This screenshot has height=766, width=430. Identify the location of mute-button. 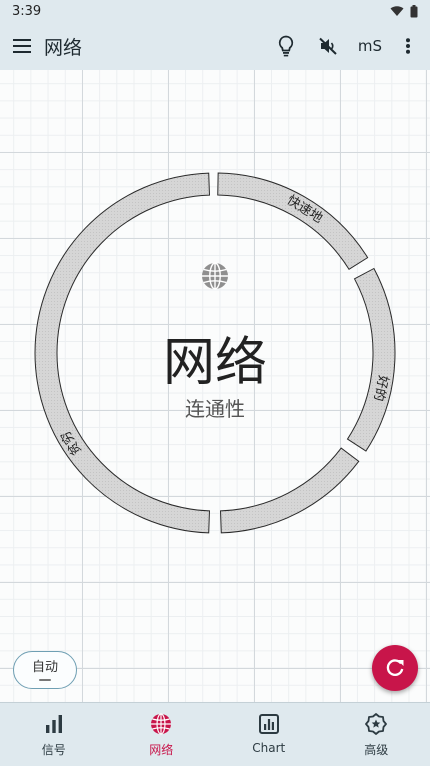
(328, 46).